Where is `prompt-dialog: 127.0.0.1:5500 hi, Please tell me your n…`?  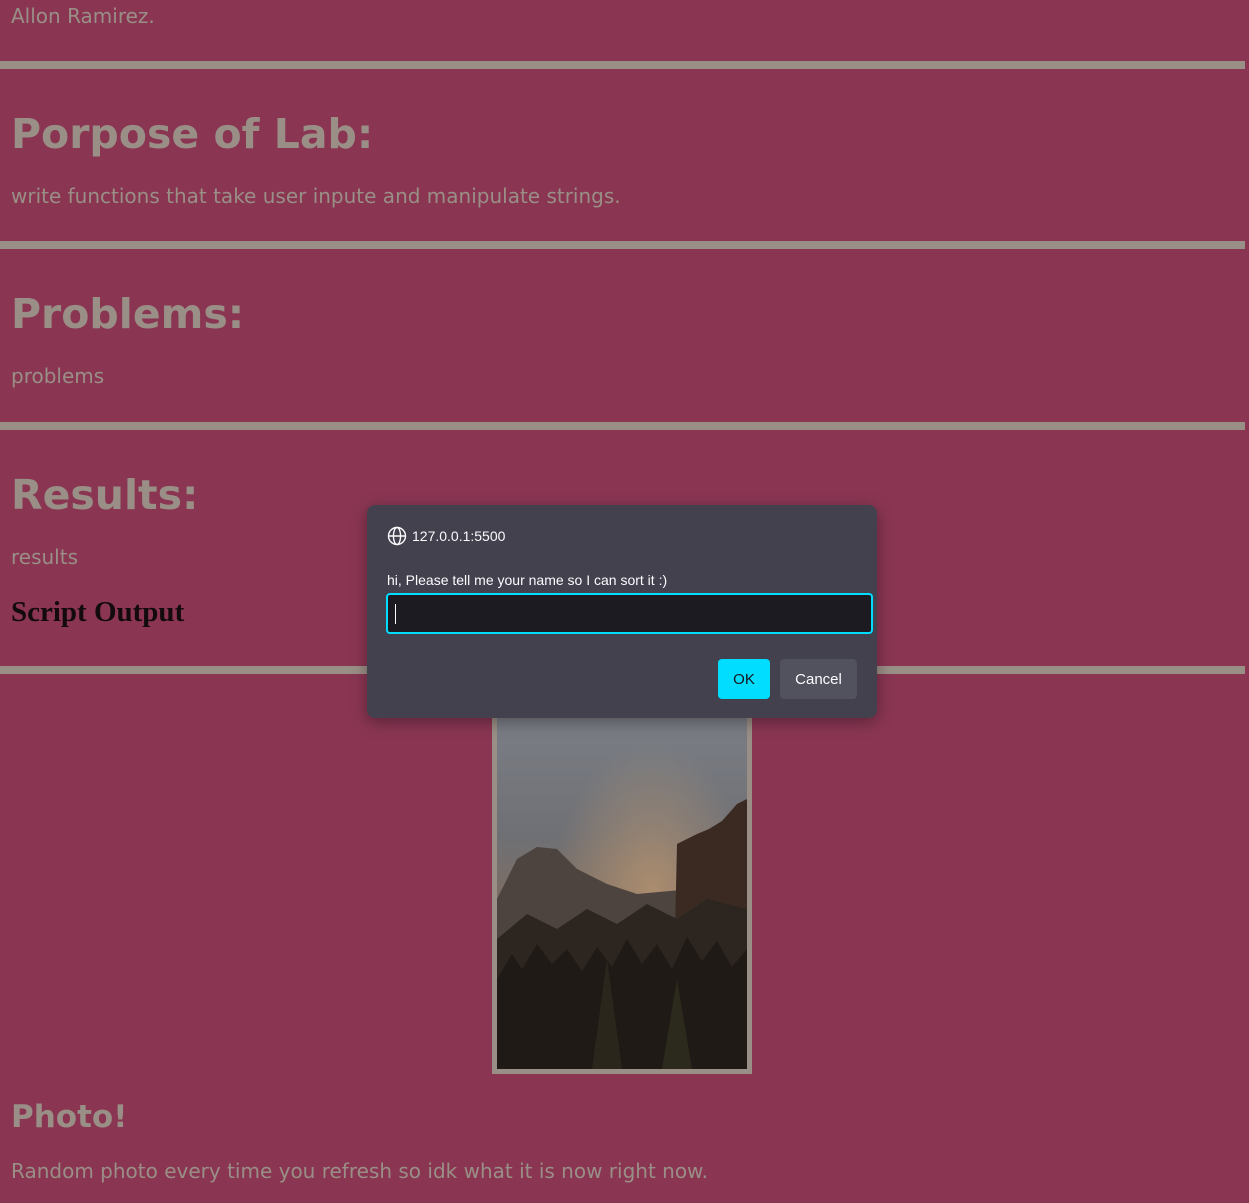
prompt-dialog: 127.0.0.1:5500 hi, Please tell me your n… is located at coordinates (622, 611).